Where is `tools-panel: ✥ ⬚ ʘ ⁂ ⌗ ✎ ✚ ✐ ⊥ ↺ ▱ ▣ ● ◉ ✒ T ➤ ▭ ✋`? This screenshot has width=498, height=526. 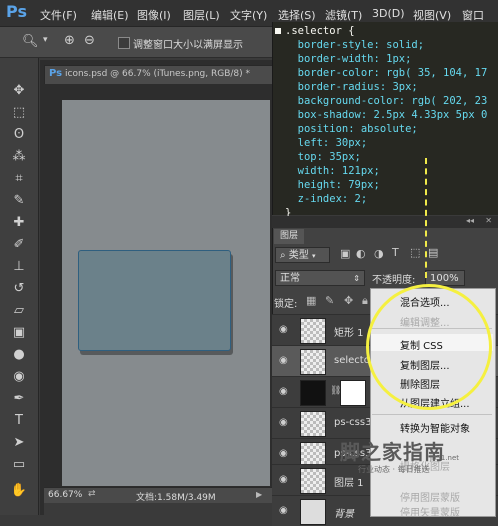 tools-panel: ✥ ⬚ ʘ ⁂ ⌗ ✎ ✚ ✐ ⊥ ↺ ▱ ▣ ● ◉ ✒ T ➤ ▭ ✋ is located at coordinates (19, 286).